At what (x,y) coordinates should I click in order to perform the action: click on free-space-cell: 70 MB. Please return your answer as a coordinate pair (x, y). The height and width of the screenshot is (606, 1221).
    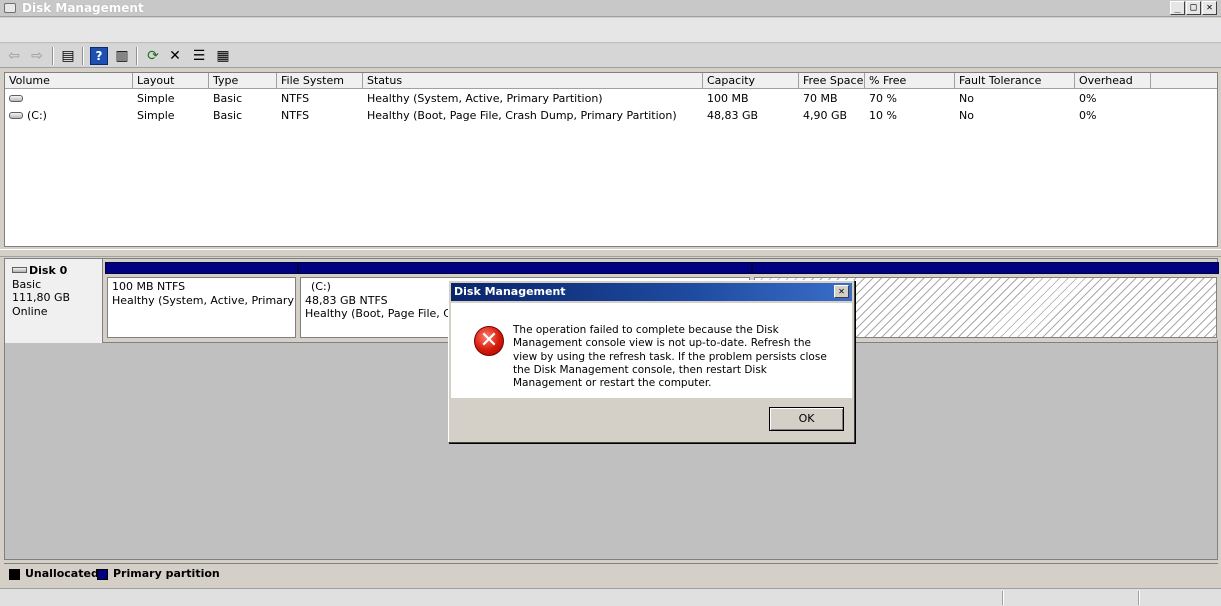
    Looking at the image, I should click on (820, 98).